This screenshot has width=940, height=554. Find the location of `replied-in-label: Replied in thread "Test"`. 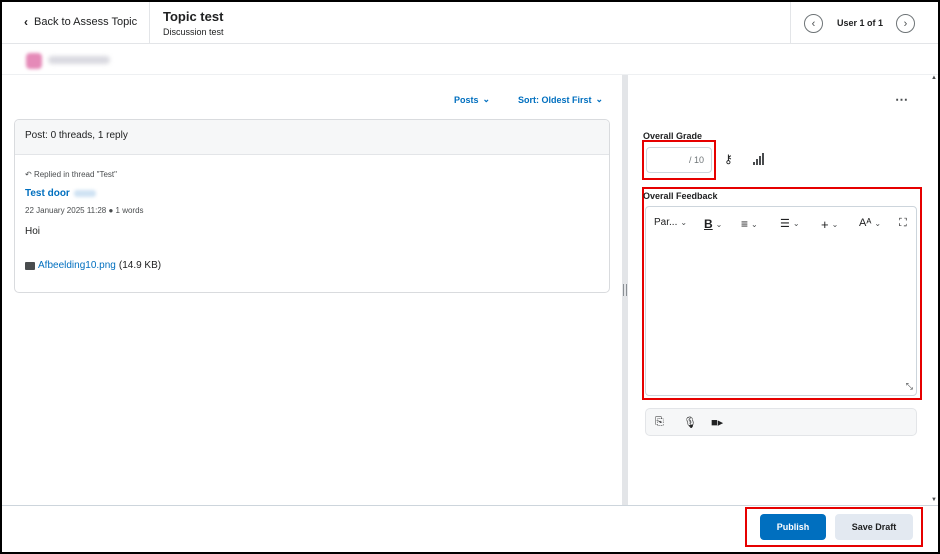

replied-in-label: Replied in thread "Test" is located at coordinates (75, 174).